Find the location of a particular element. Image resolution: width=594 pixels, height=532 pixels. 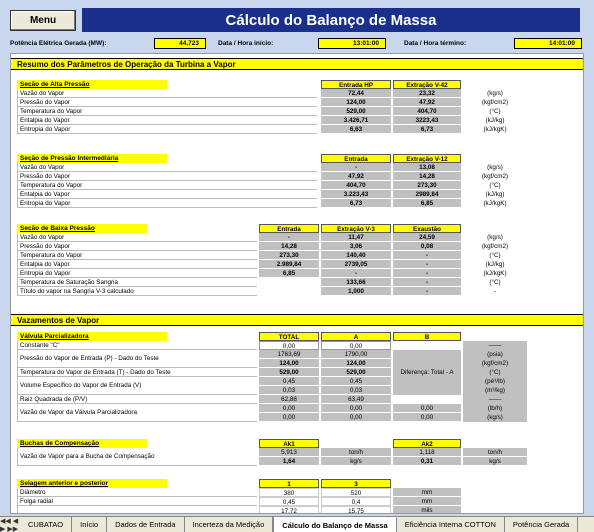

baixa-row-v2: 1,000 is located at coordinates (356, 291).